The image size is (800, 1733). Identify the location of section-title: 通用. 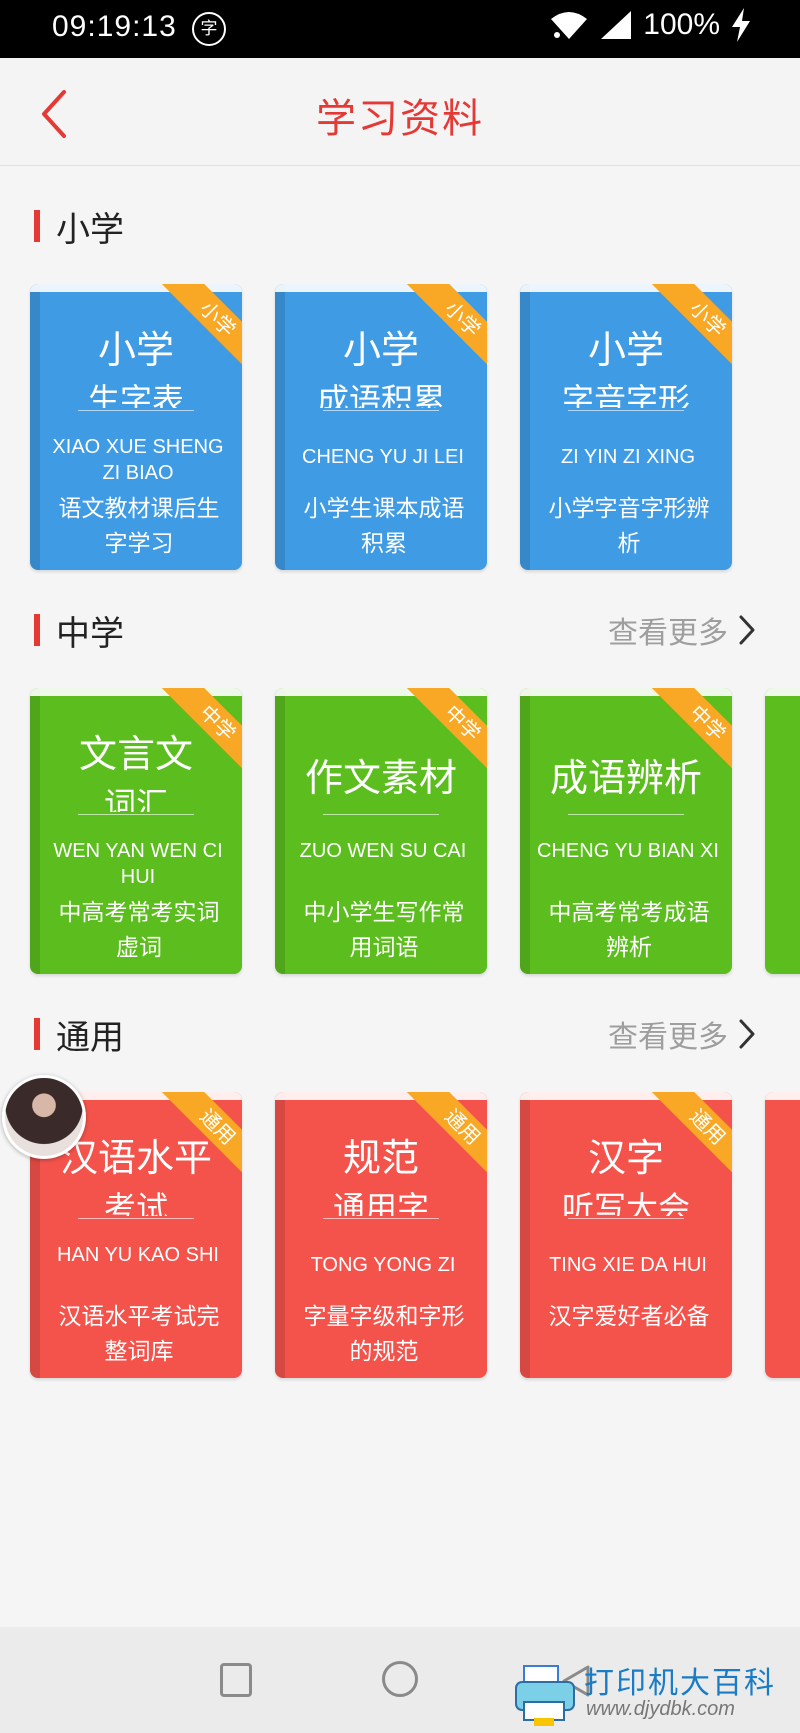
(90, 1038).